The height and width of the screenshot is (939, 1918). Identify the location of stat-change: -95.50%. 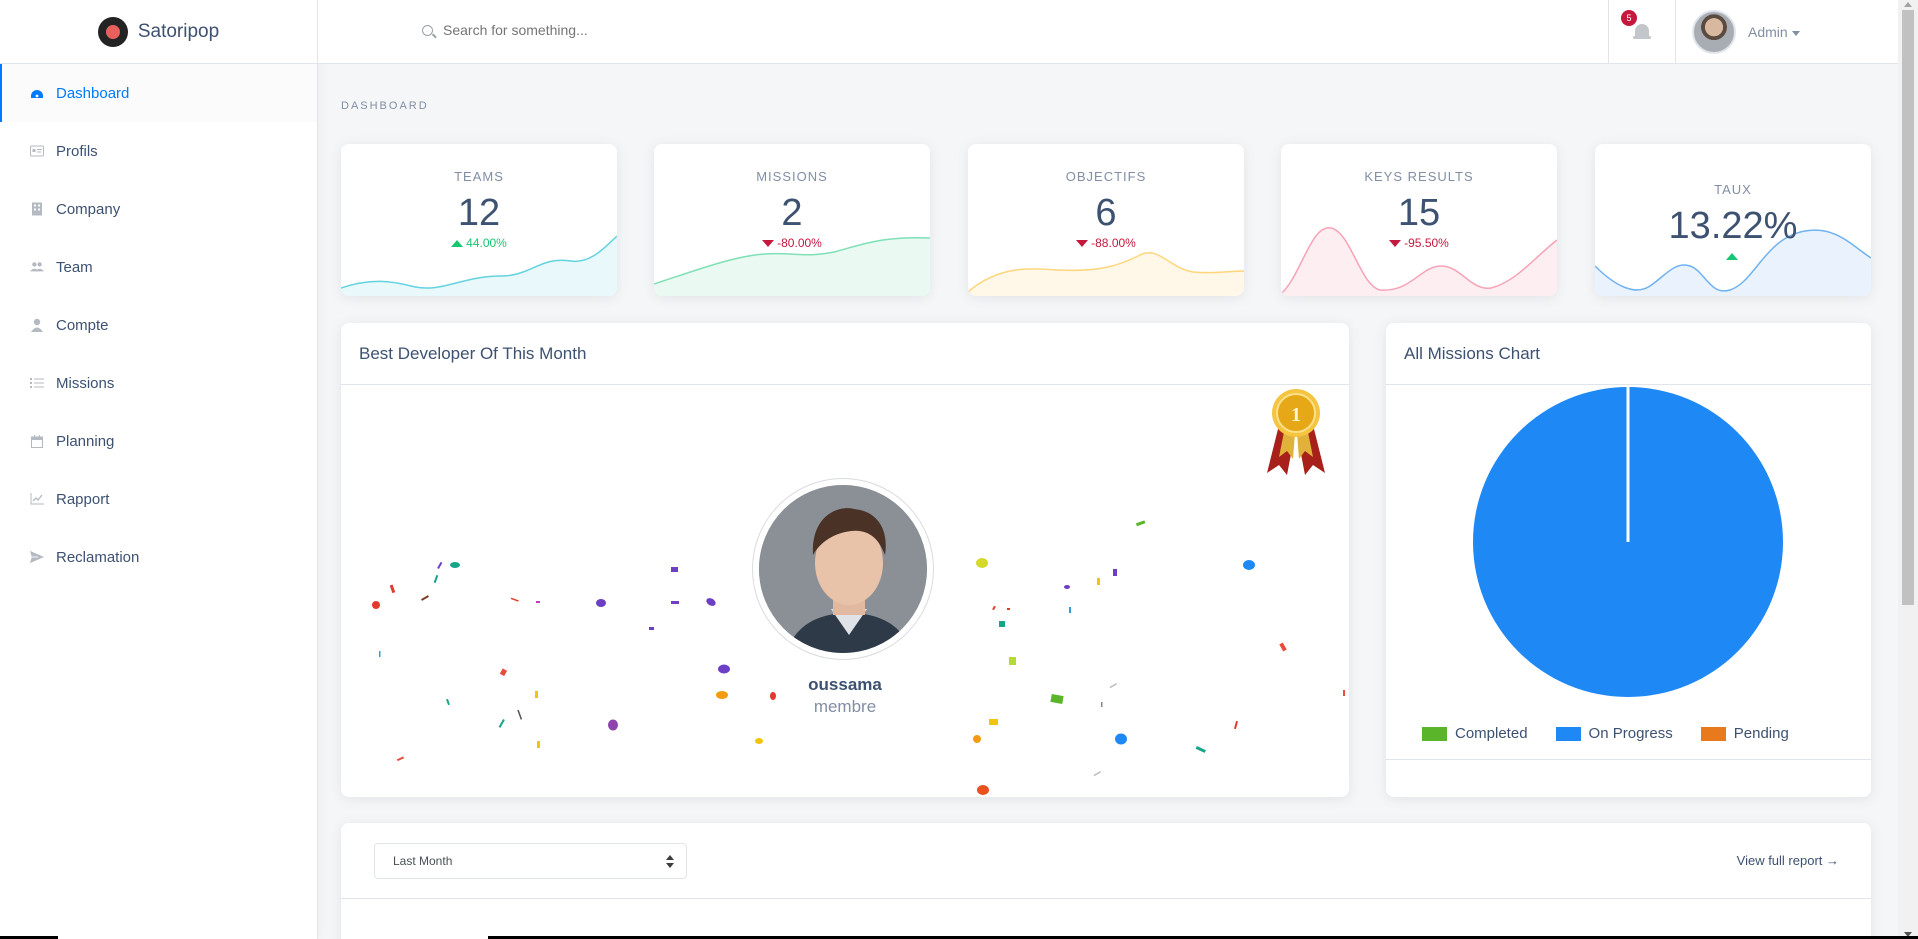
(1419, 243).